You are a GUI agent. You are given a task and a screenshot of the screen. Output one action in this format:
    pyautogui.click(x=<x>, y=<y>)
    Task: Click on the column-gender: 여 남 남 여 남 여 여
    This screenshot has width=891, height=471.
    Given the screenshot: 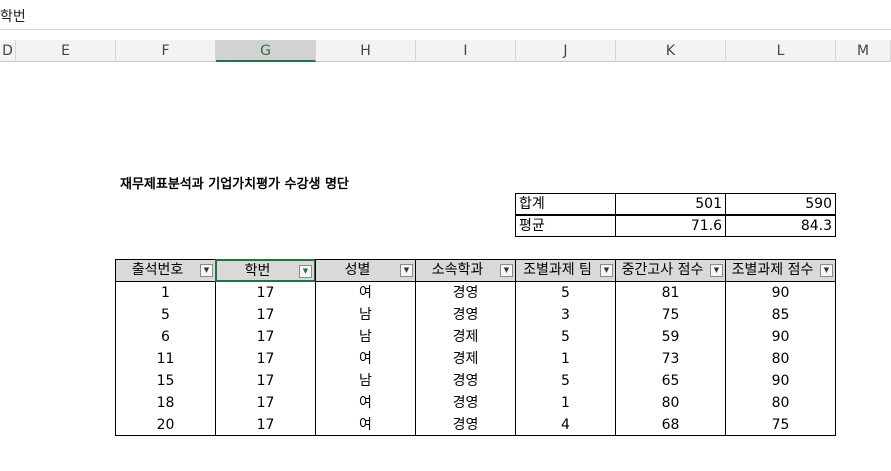 What is the action you would take?
    pyautogui.click(x=366, y=359)
    